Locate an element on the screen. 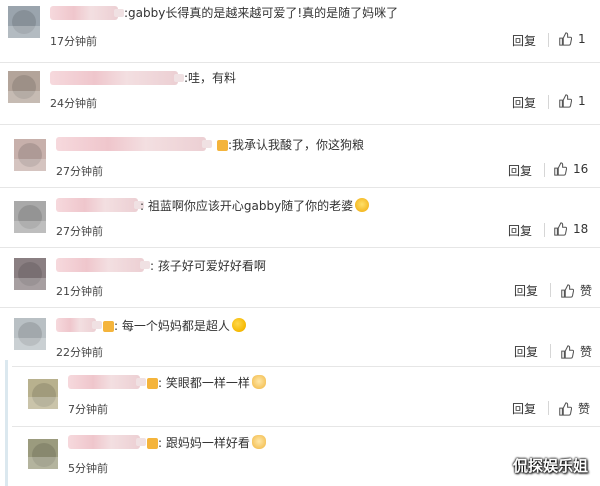  comment-5: : 孩子好可爱好好看啊 21分钟前 回复 赞 is located at coordinates (300, 277).